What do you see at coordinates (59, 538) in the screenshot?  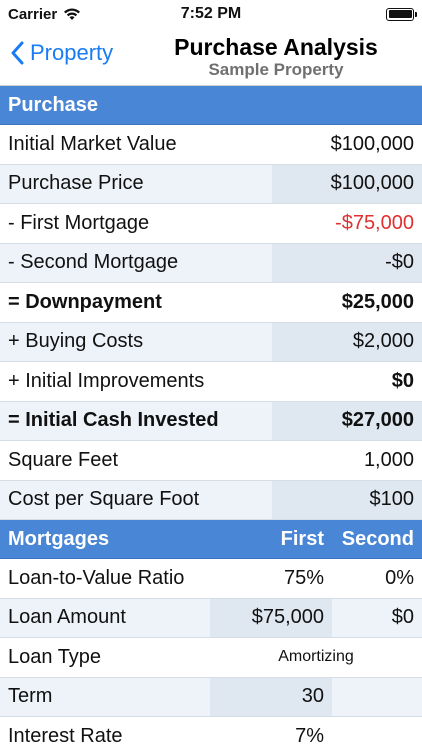 I see `mortgages-header-label: Mortgages` at bounding box center [59, 538].